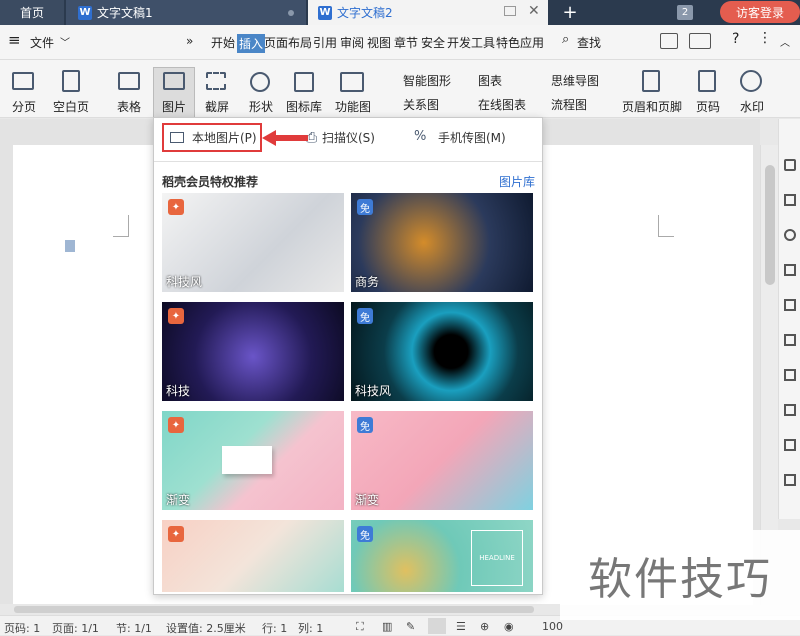 This screenshot has height=636, width=800. I want to click on search-icon: ⌕, so click(565, 39).